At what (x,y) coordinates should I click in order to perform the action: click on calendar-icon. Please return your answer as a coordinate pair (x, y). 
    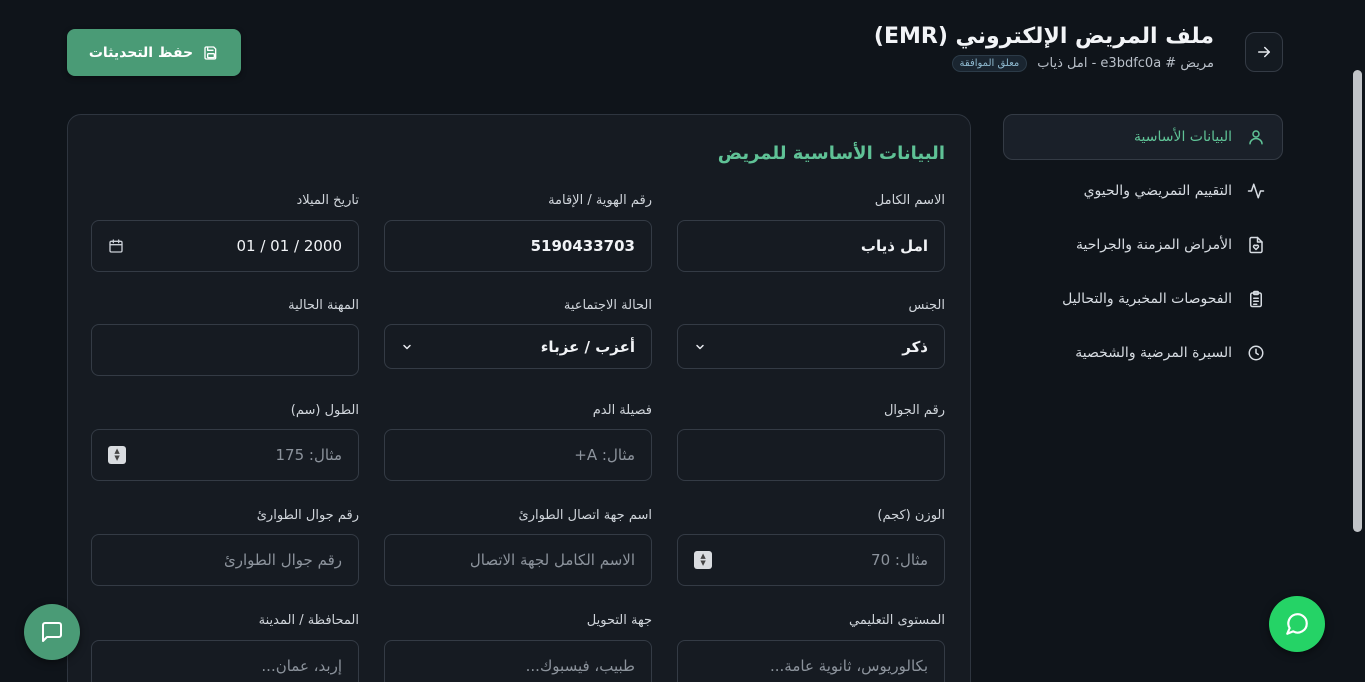
    Looking at the image, I should click on (116, 246).